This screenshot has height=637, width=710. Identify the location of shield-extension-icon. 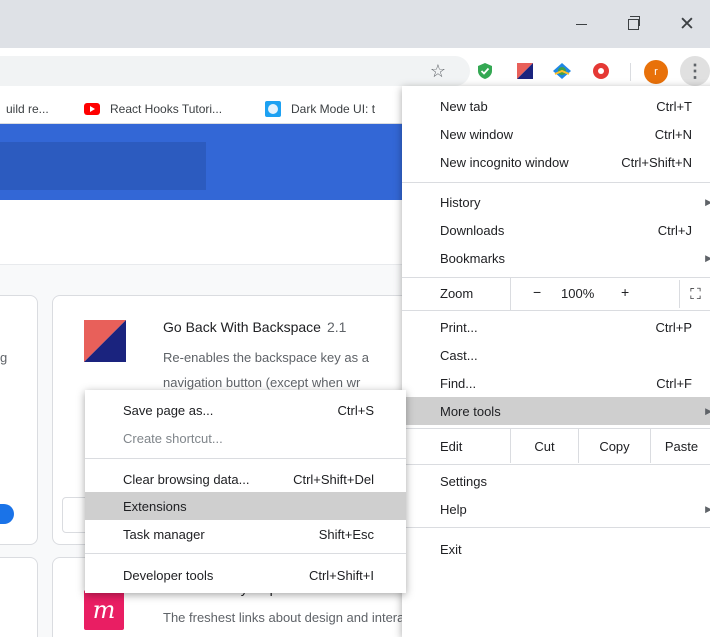
(485, 71).